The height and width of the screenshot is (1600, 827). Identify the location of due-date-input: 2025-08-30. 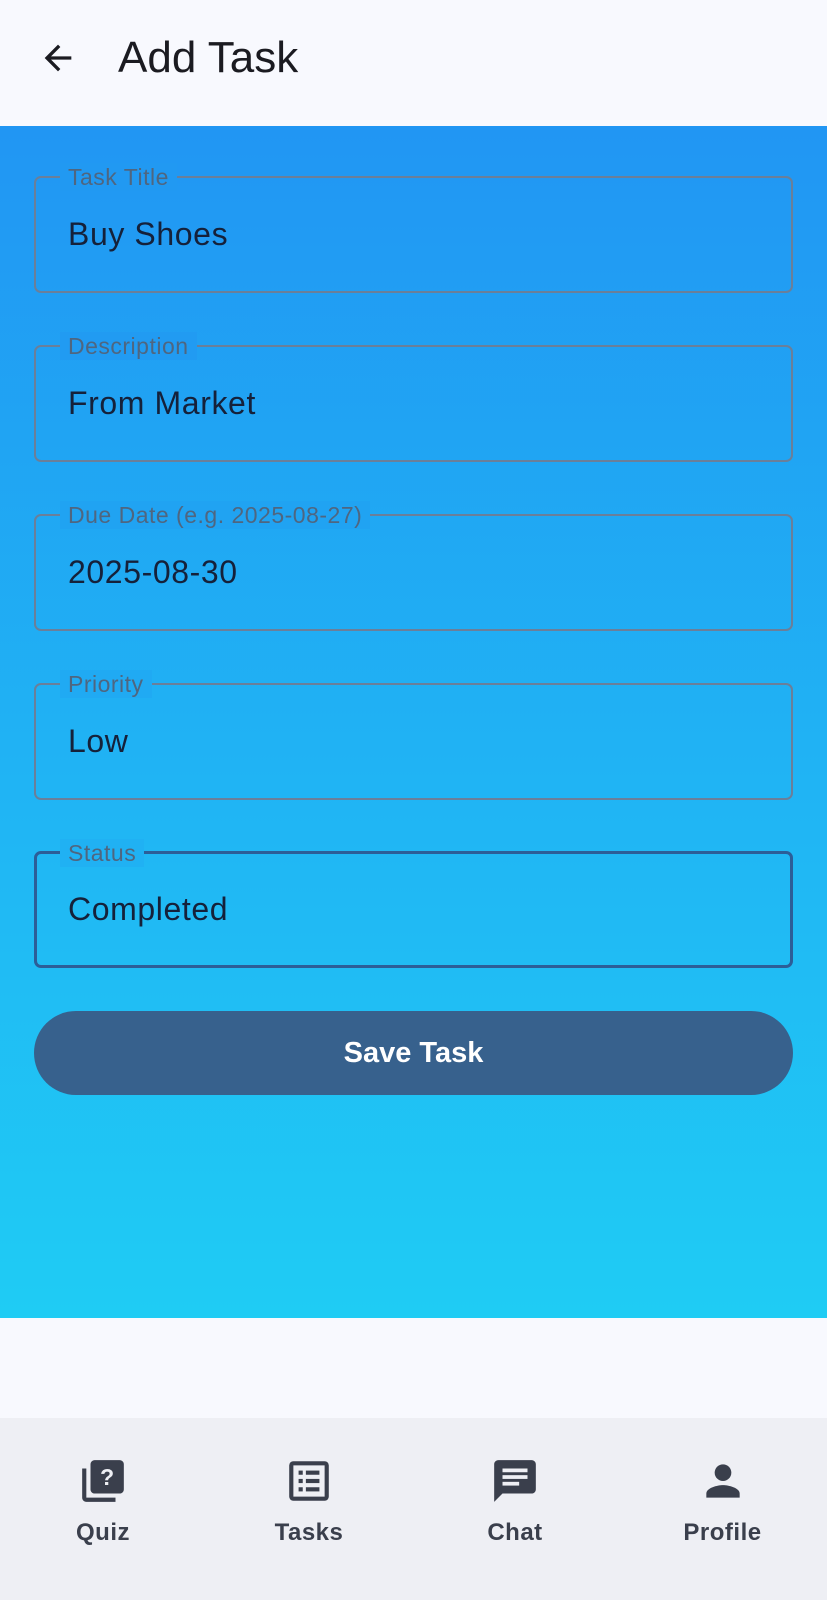
(408, 572).